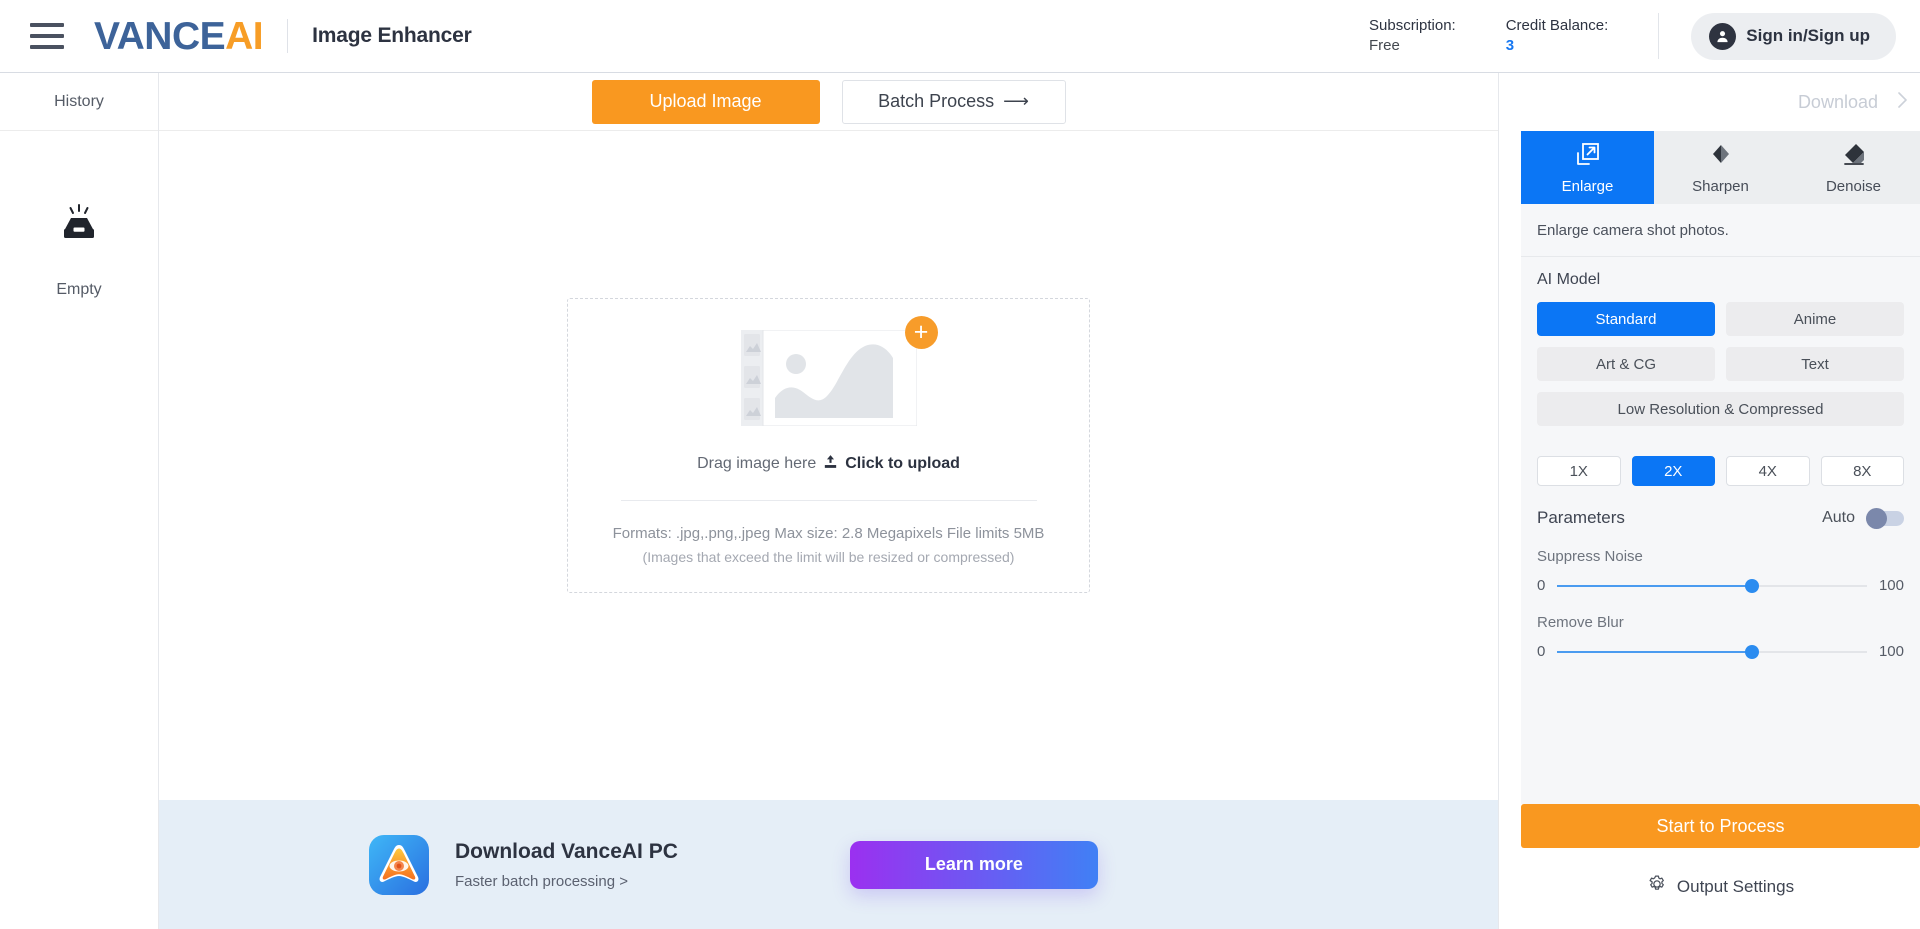 This screenshot has height=929, width=1920. What do you see at coordinates (1384, 45) in the screenshot?
I see `subscription-value: Free` at bounding box center [1384, 45].